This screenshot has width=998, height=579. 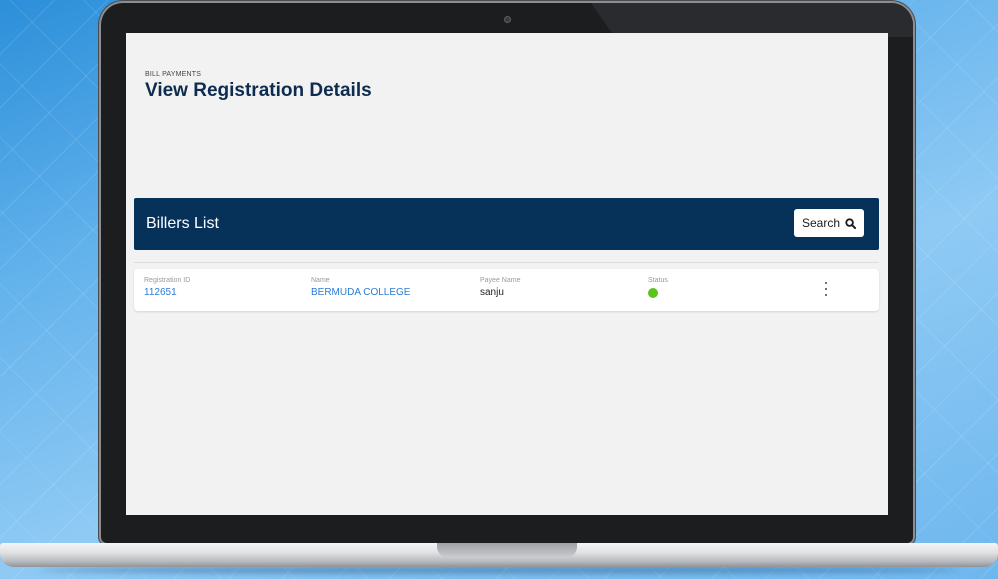 I want to click on payee-name-value: sanju, so click(x=492, y=292).